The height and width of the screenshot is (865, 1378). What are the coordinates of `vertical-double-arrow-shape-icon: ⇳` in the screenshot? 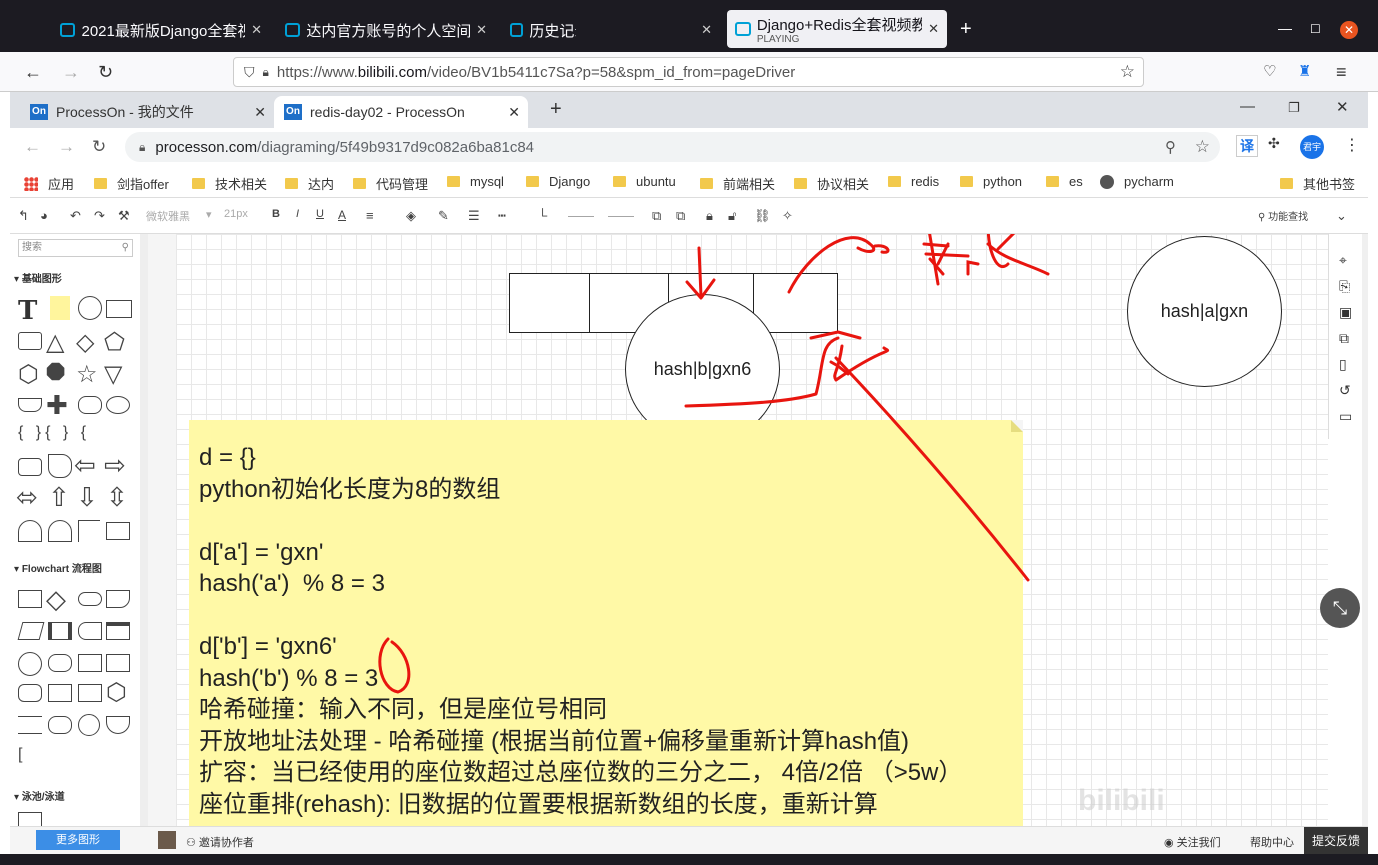 It's located at (117, 497).